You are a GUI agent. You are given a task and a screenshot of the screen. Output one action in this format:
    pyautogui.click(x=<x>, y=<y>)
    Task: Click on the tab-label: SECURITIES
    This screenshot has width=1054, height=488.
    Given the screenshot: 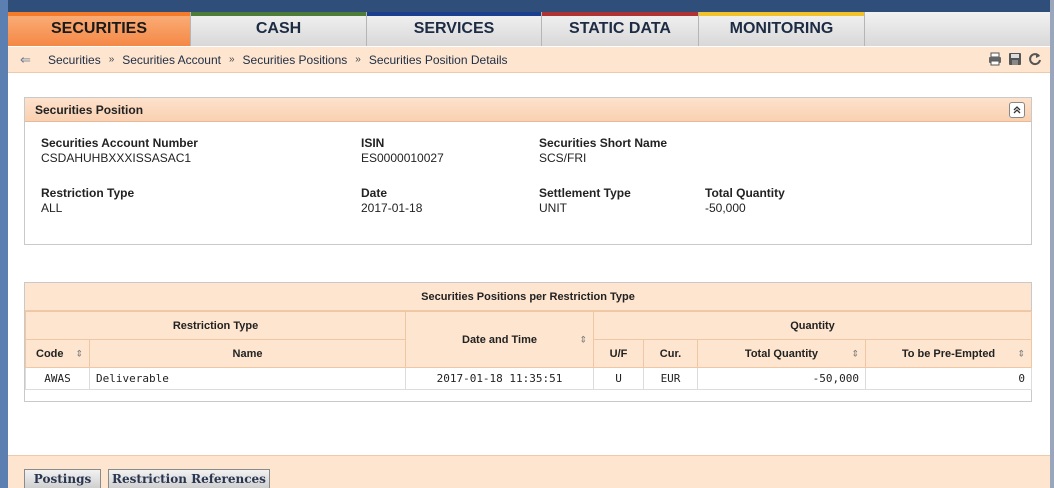 What is the action you would take?
    pyautogui.click(x=98, y=28)
    